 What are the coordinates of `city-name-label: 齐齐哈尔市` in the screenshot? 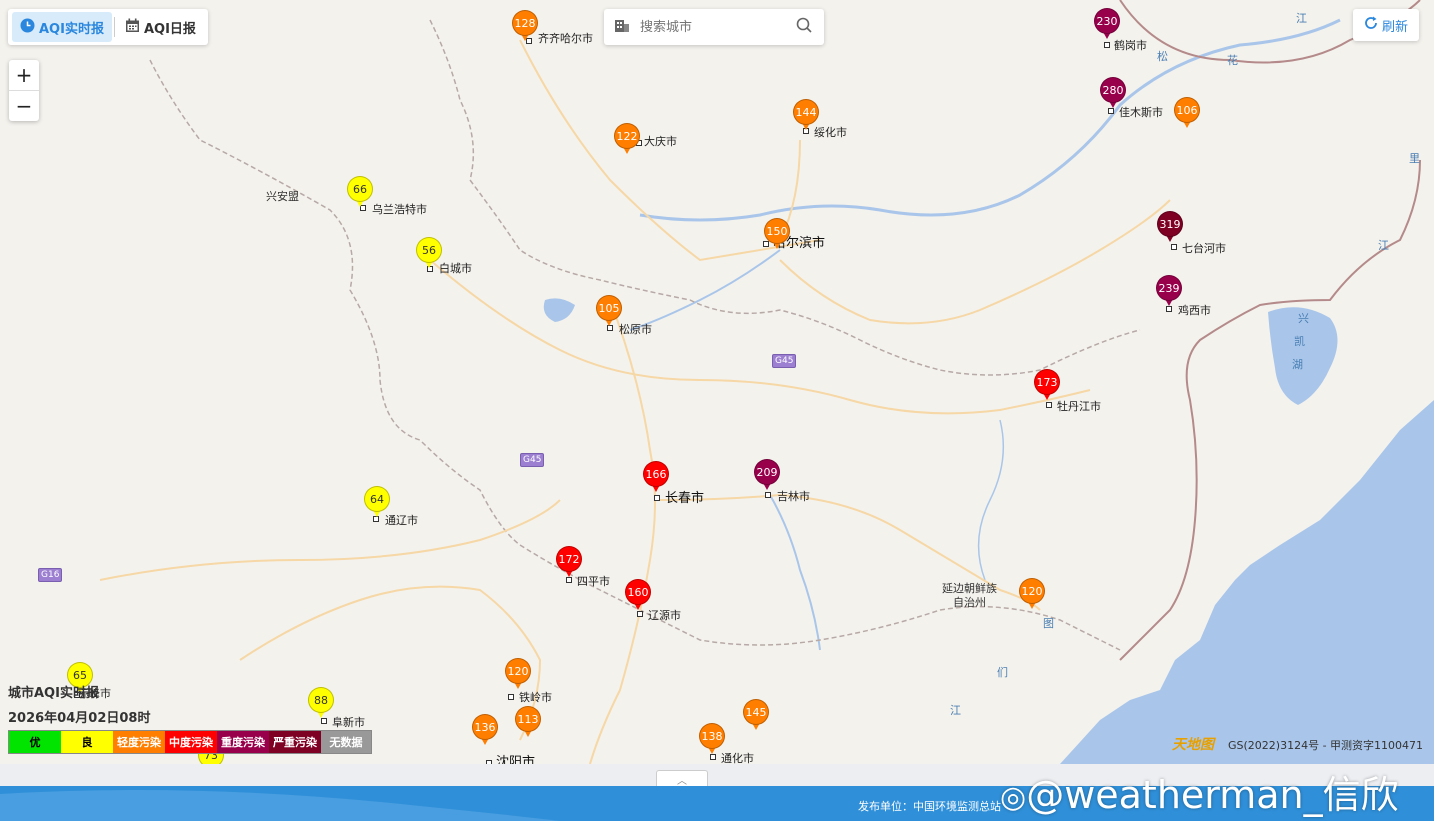 It's located at (565, 38).